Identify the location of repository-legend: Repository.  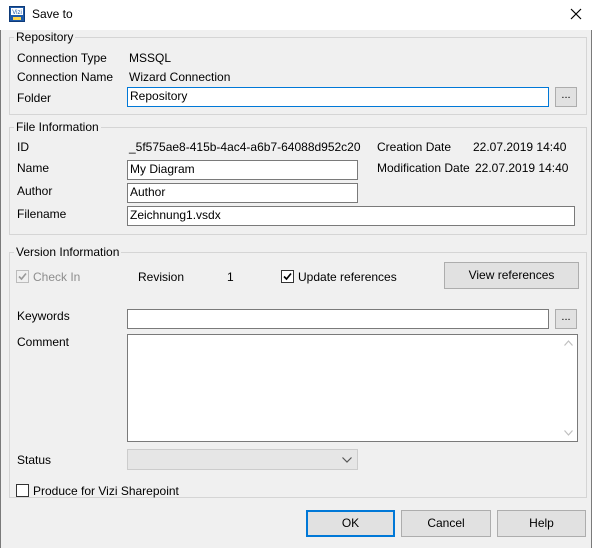
(45, 37).